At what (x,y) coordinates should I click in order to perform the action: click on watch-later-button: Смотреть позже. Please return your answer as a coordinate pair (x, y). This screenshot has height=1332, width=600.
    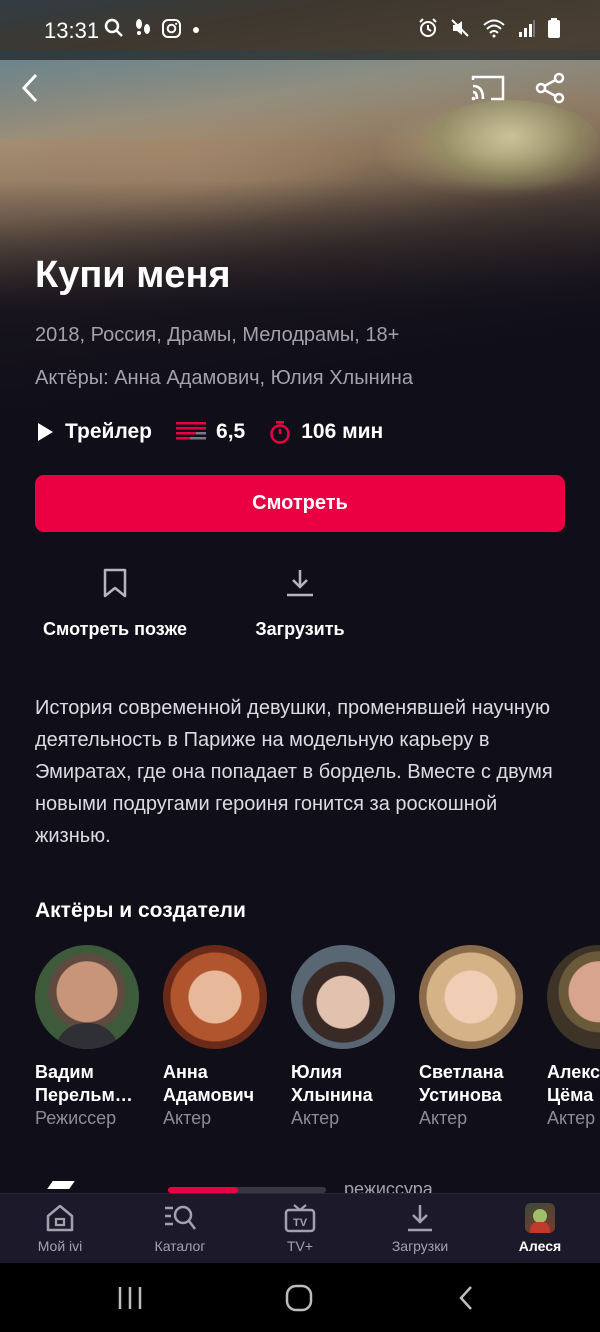
    Looking at the image, I should click on (115, 602).